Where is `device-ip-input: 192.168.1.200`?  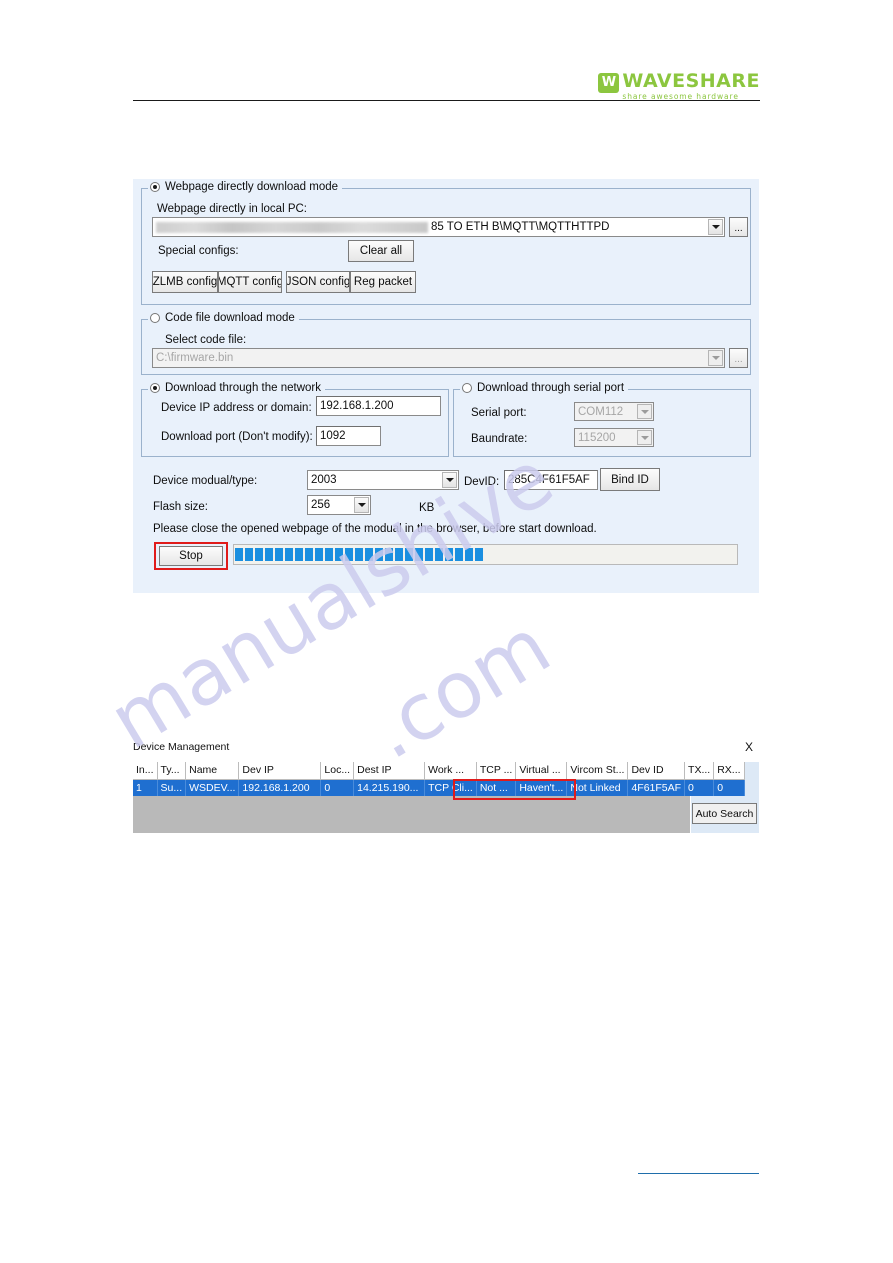 device-ip-input: 192.168.1.200 is located at coordinates (378, 406).